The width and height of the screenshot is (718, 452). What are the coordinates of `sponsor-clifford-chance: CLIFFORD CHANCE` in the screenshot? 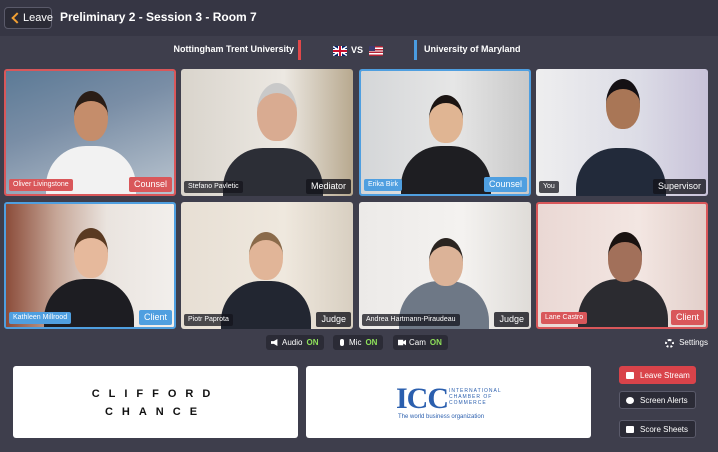 It's located at (155, 402).